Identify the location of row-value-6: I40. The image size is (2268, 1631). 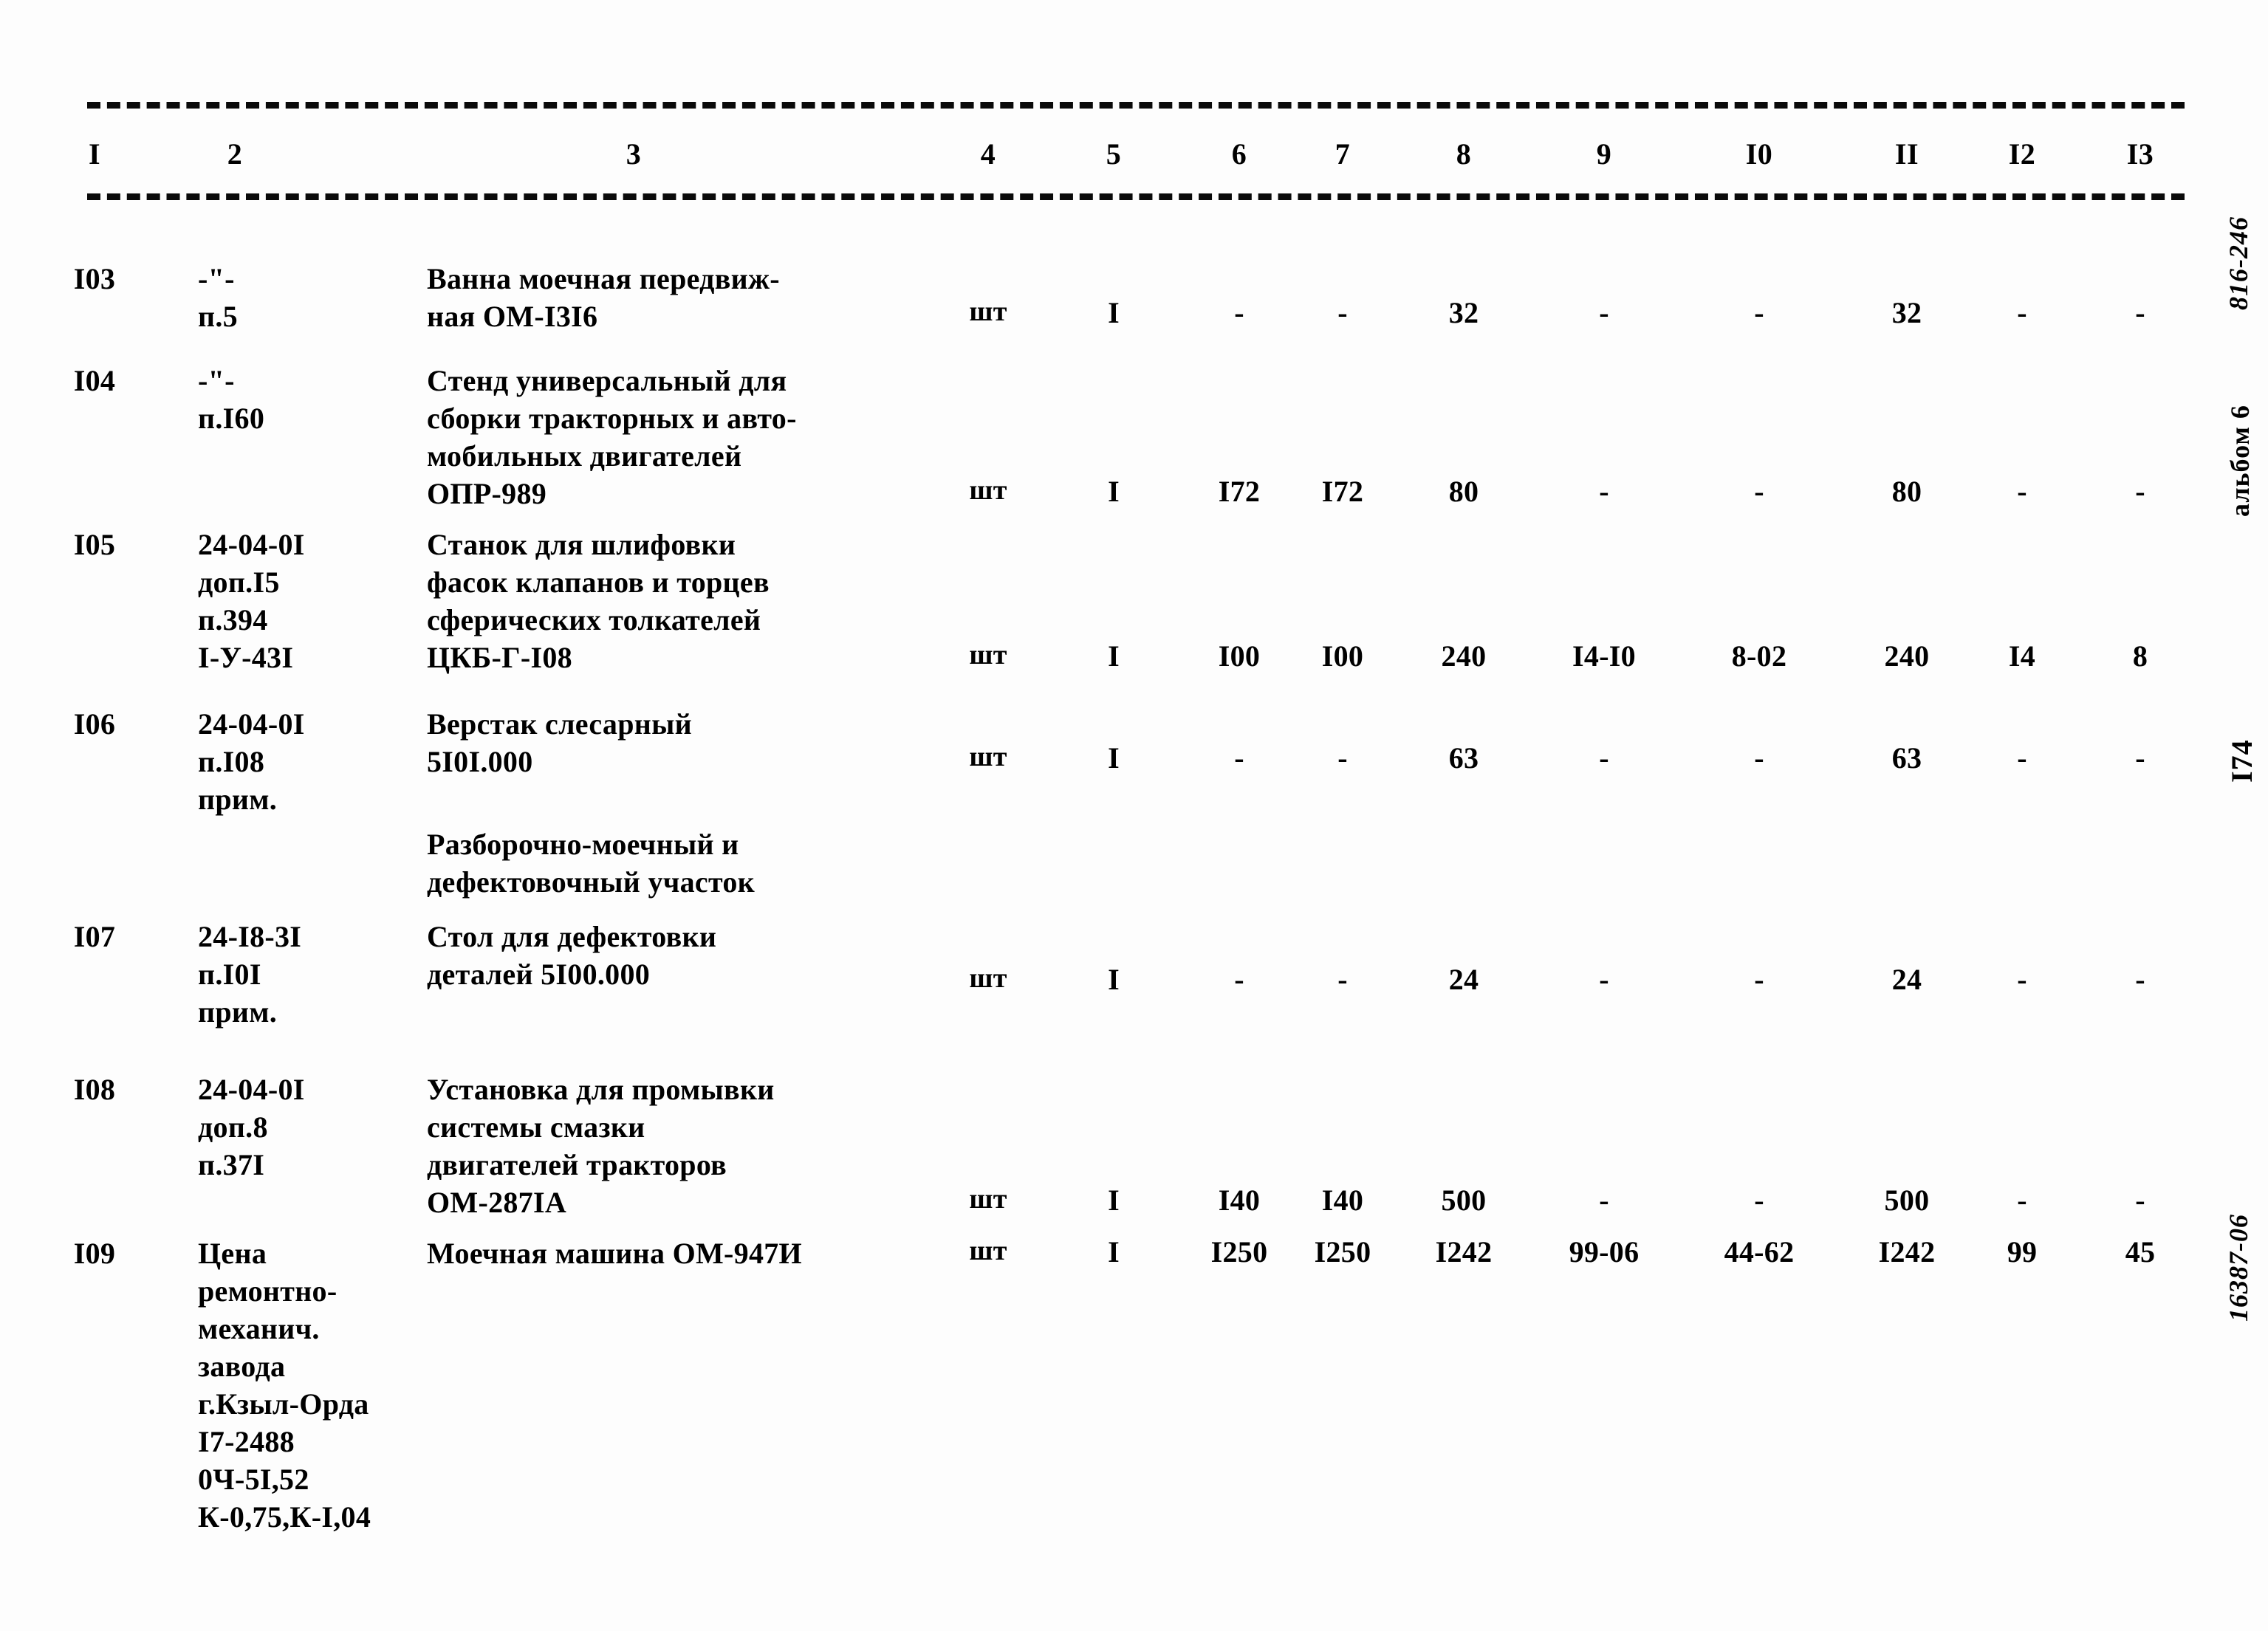
(1240, 1200).